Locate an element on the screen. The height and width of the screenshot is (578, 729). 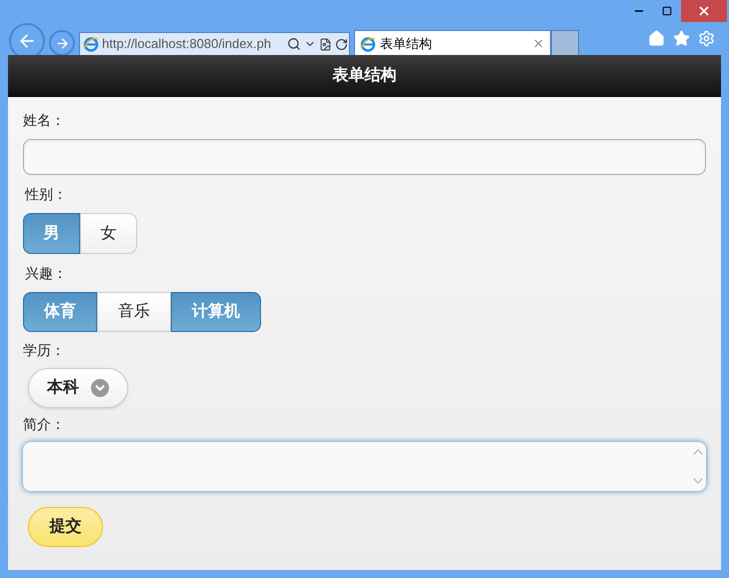
field-label: 姓名： is located at coordinates (44, 120).